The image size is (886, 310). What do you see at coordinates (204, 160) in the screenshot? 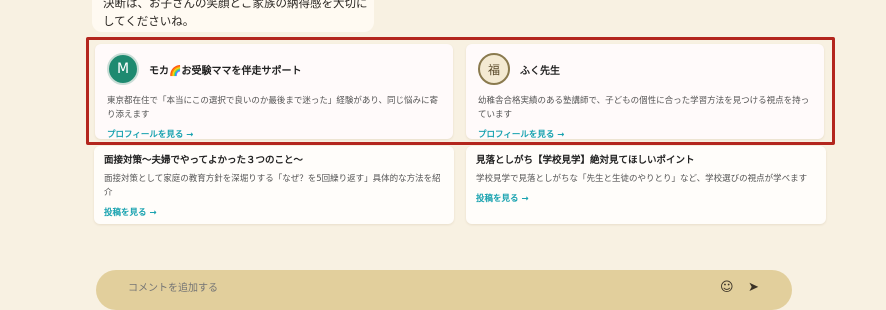
I see `post-title: 面接対策～夫婦でやってよかった３つのこと～` at bounding box center [204, 160].